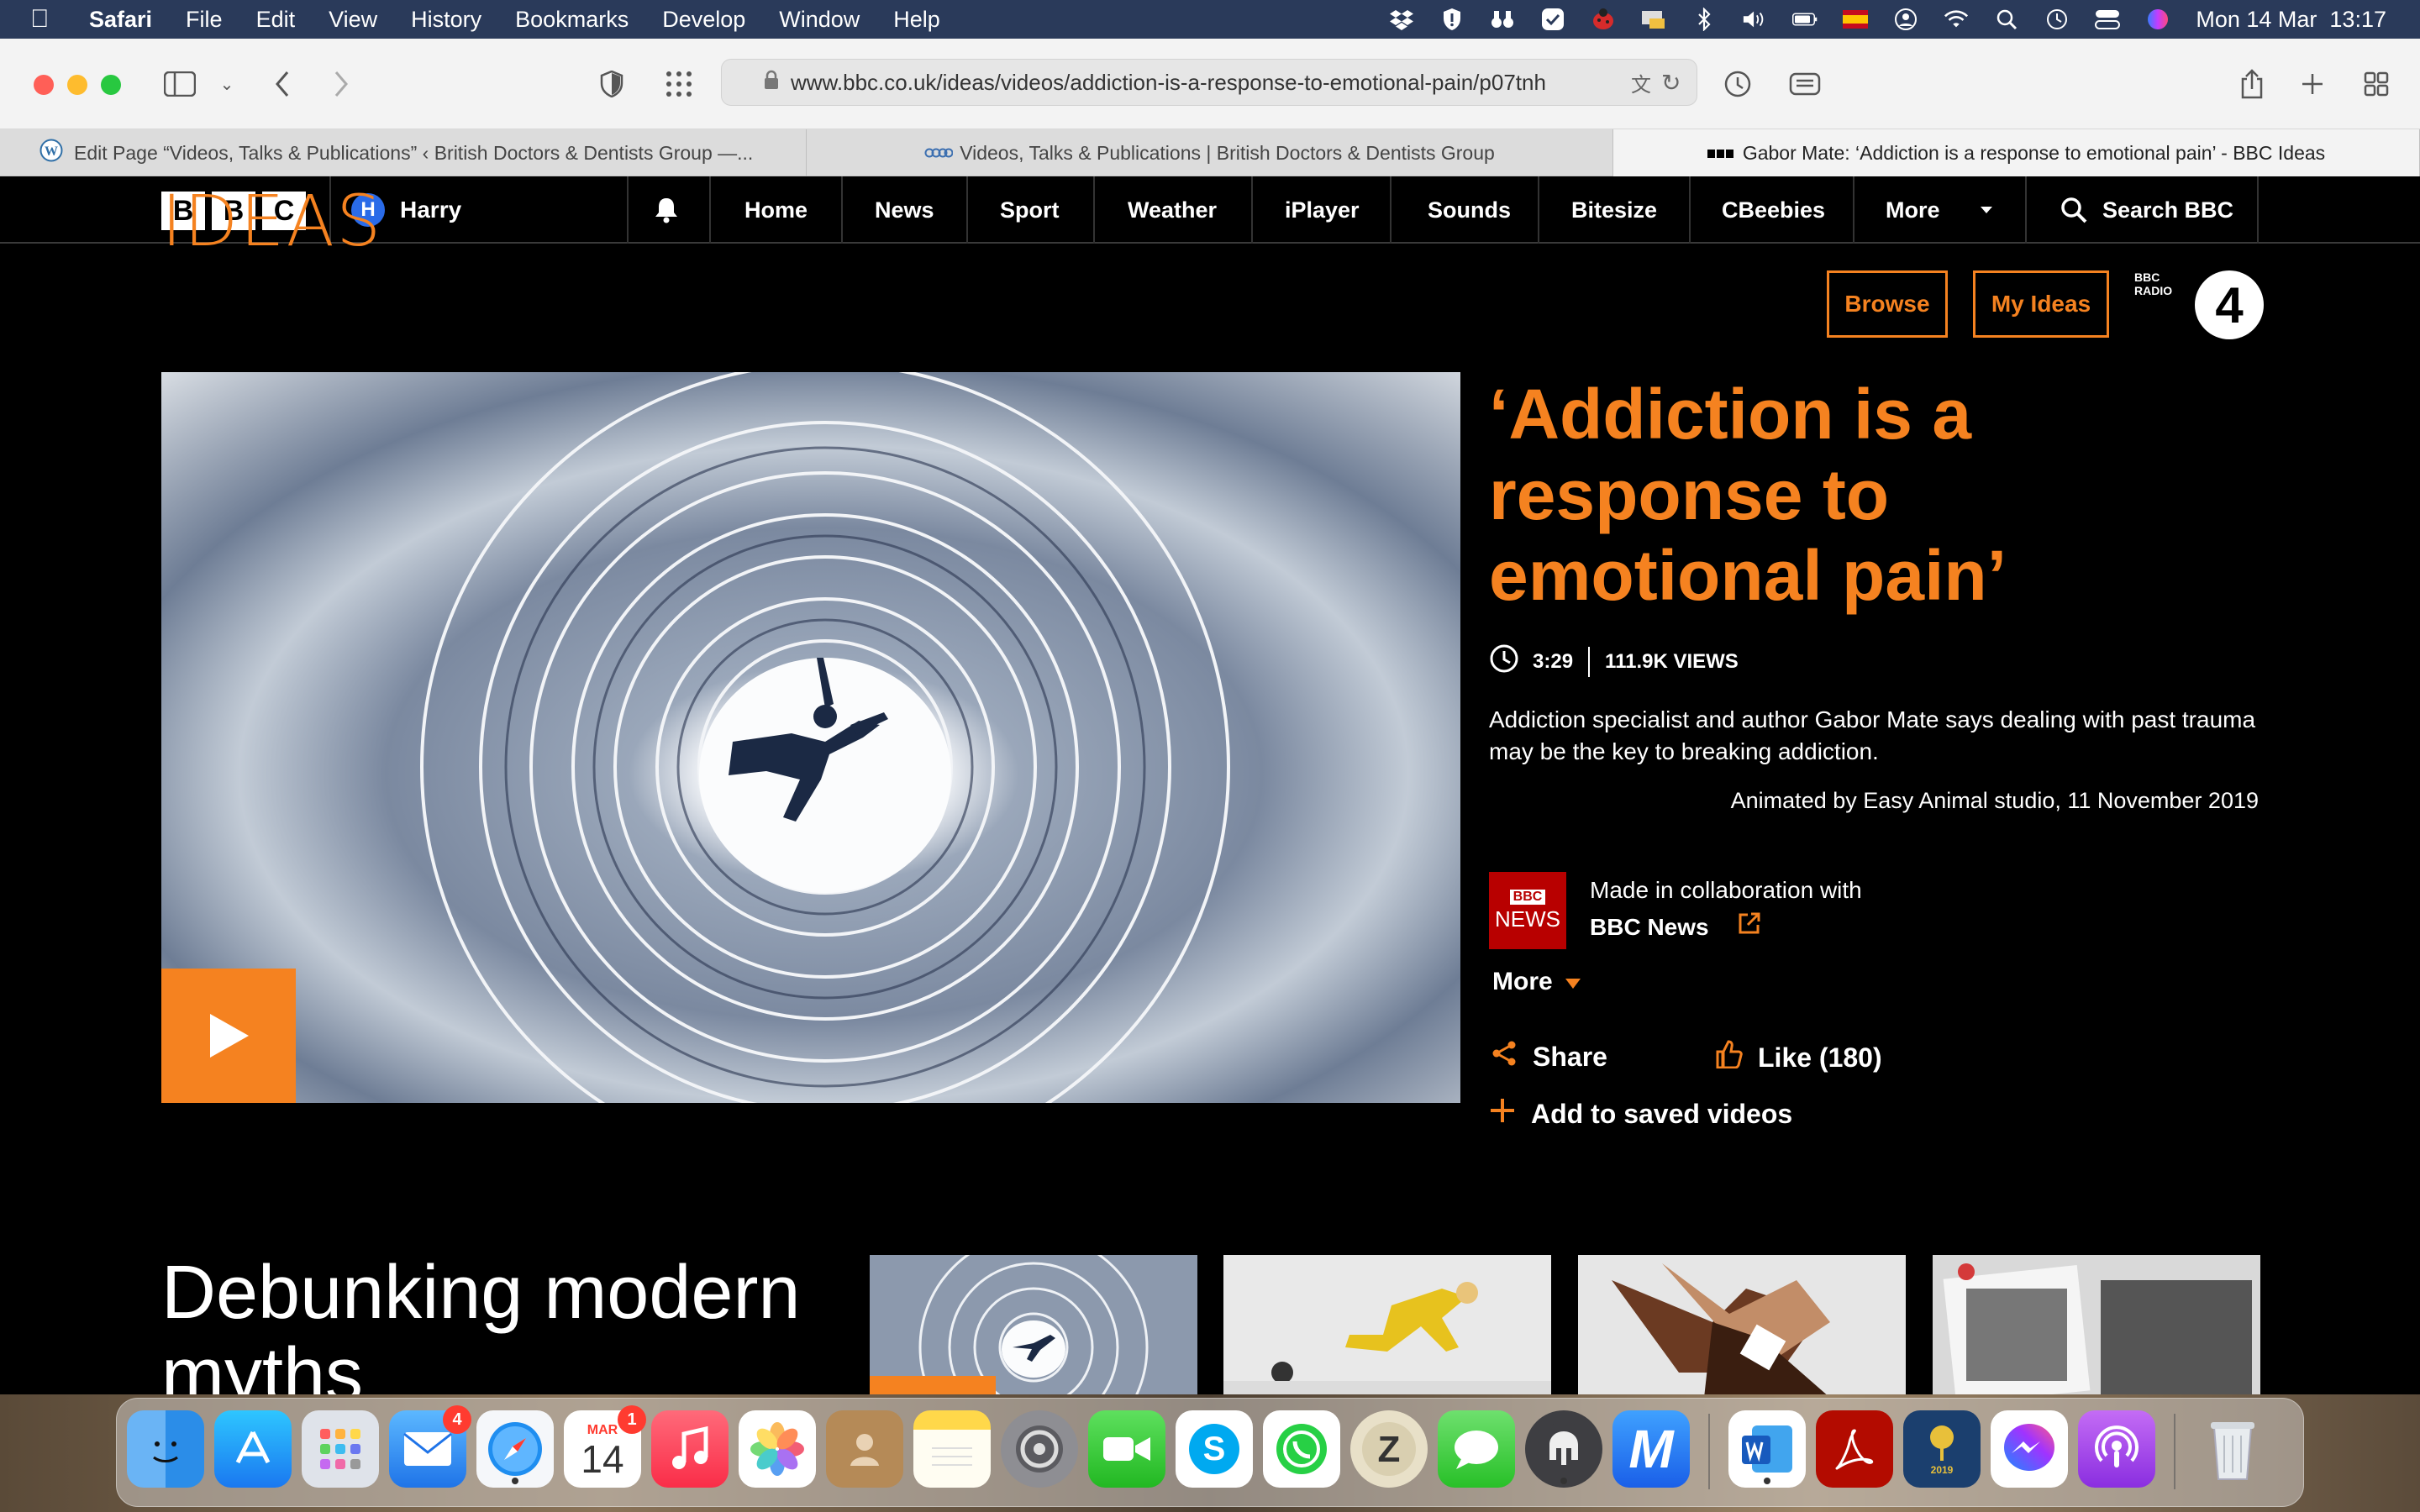 The image size is (2420, 1512). Describe the element at coordinates (276, 20) in the screenshot. I see `menu-edit: Edit` at that location.